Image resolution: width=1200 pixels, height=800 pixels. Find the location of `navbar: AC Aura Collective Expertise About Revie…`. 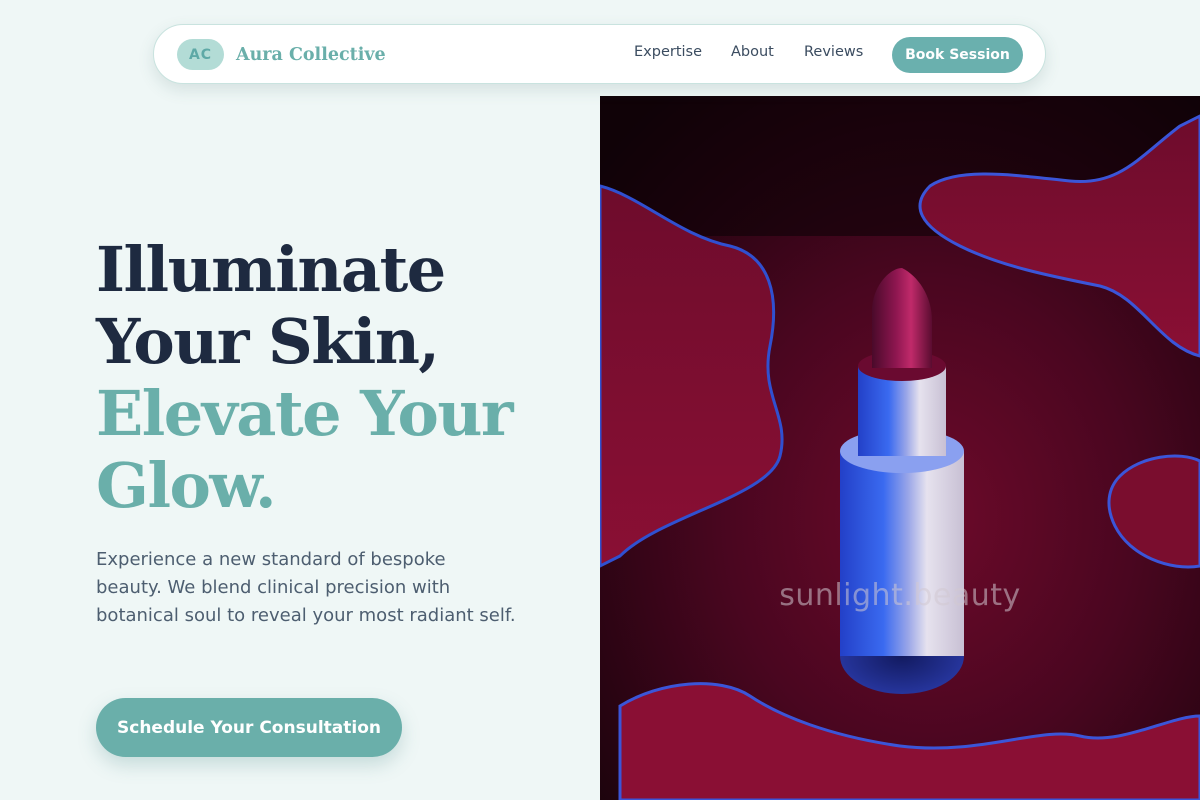

navbar: AC Aura Collective Expertise About Revie… is located at coordinates (599, 54).